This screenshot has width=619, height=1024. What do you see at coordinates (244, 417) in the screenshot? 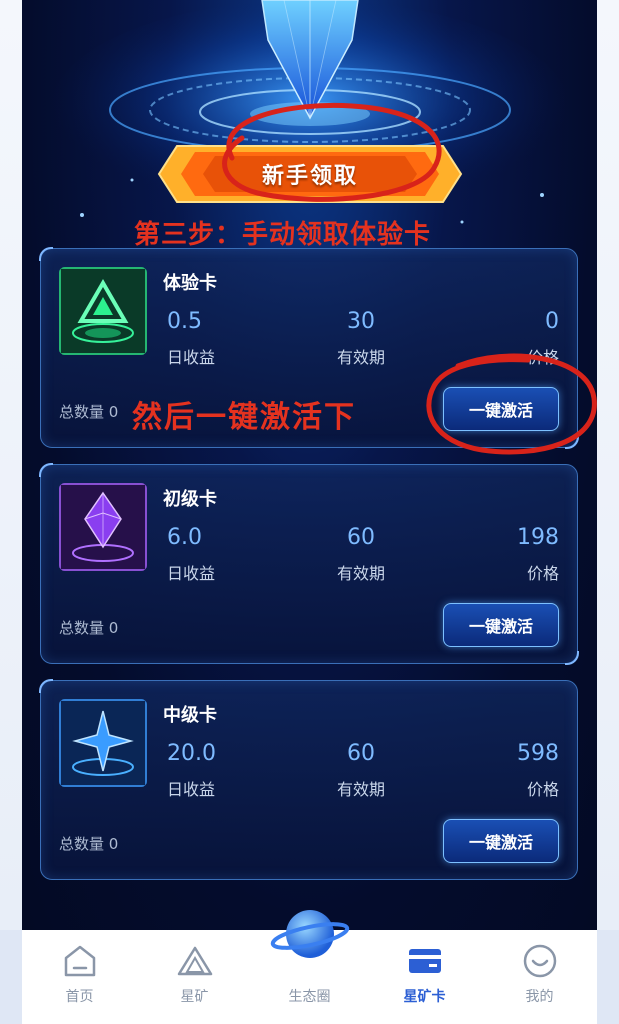
I see `activate-note: 然后一键激活下` at bounding box center [244, 417].